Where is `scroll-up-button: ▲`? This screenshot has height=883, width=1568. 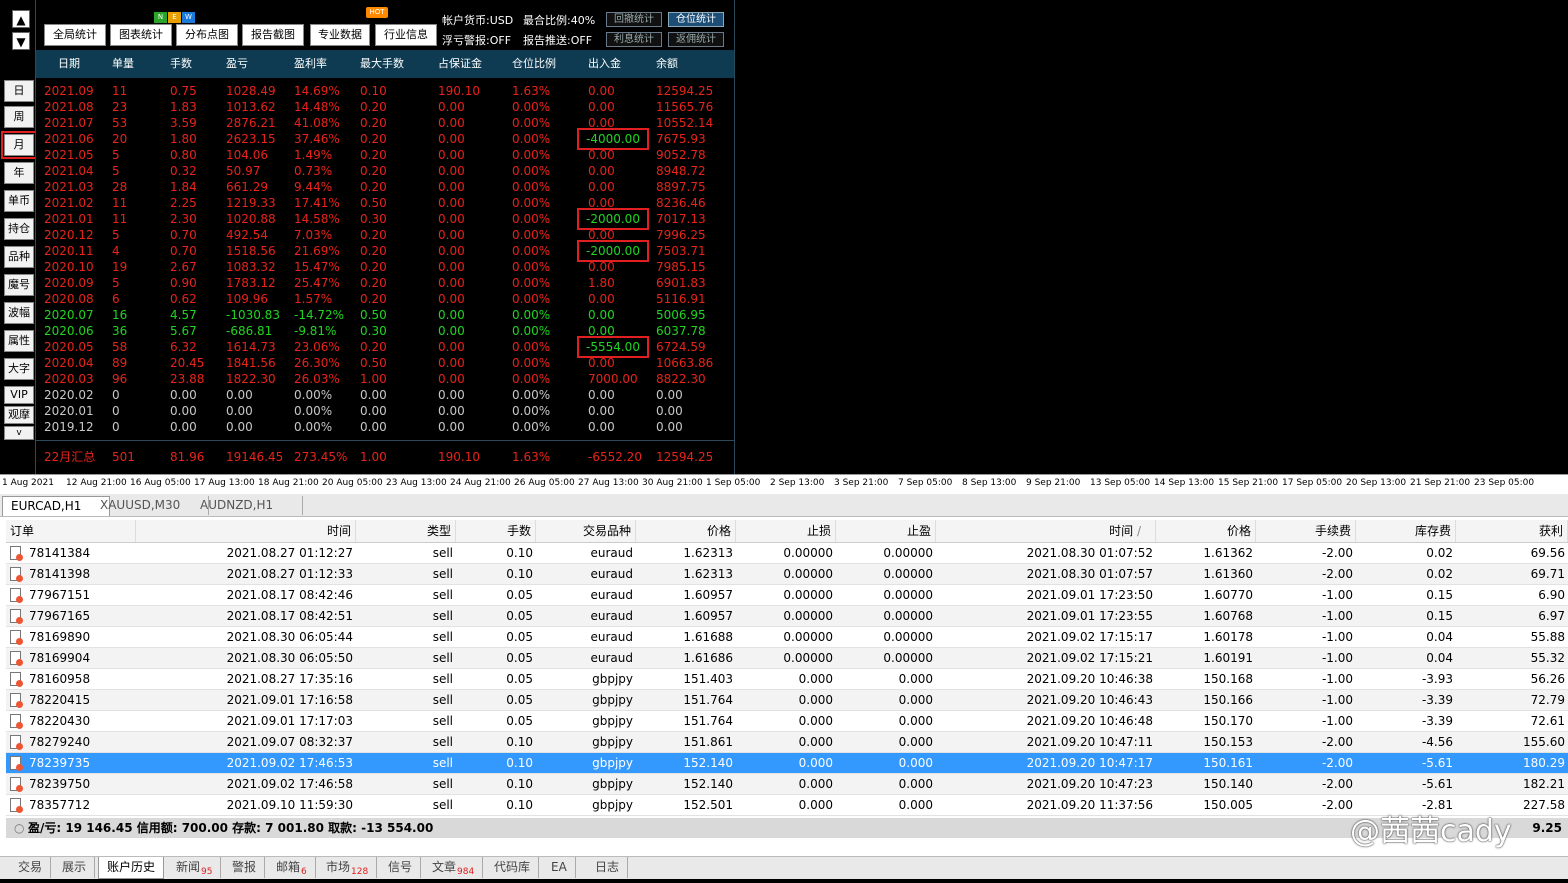
scroll-up-button: ▲ is located at coordinates (21, 19).